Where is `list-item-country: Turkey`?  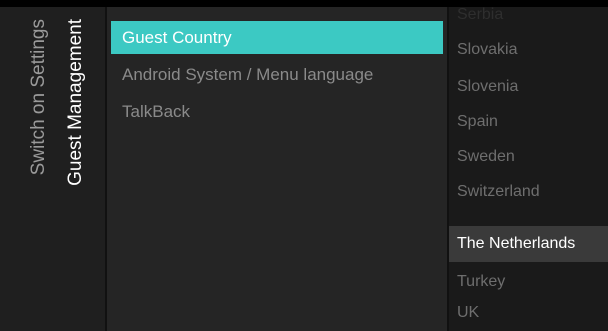 list-item-country: Turkey is located at coordinates (528, 281).